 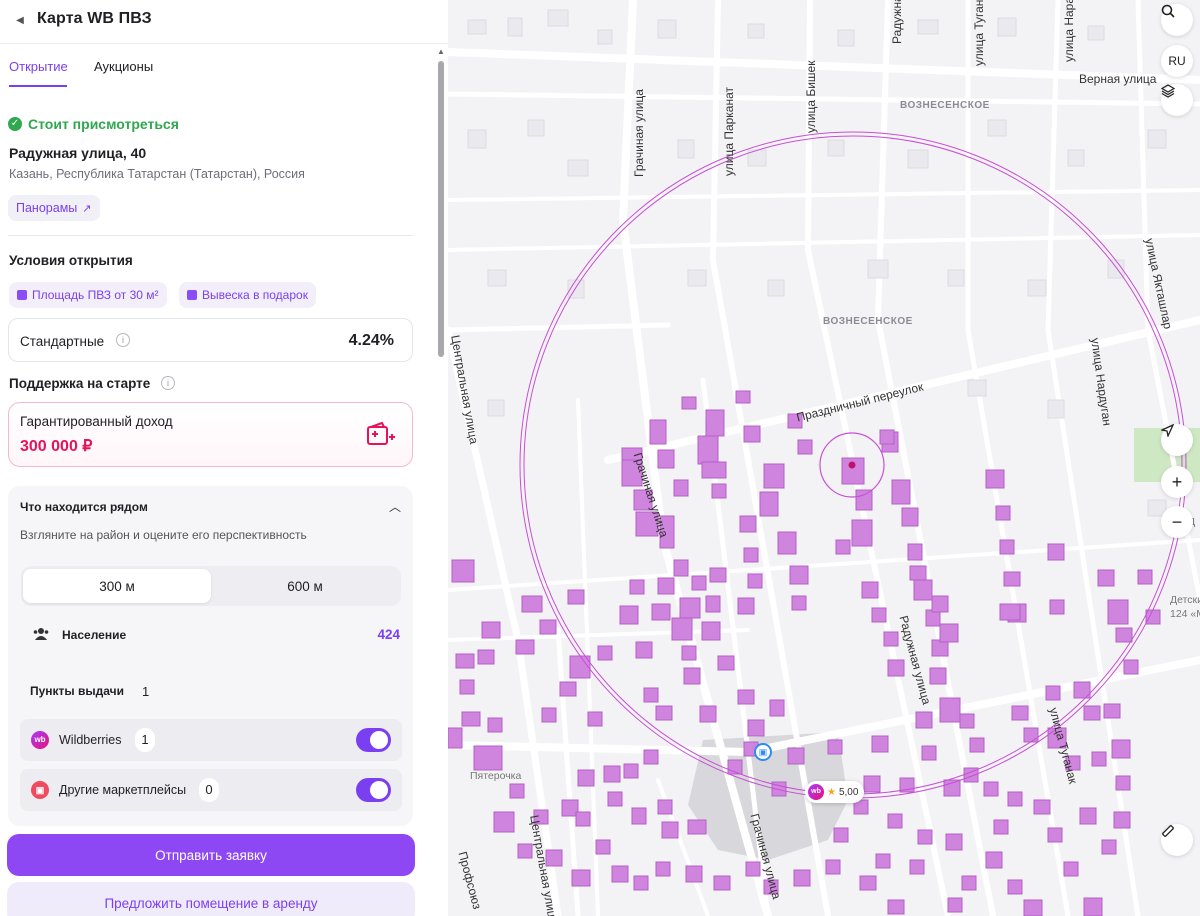 I want to click on page-title: Карта WB ПВЗ, so click(x=94, y=18).